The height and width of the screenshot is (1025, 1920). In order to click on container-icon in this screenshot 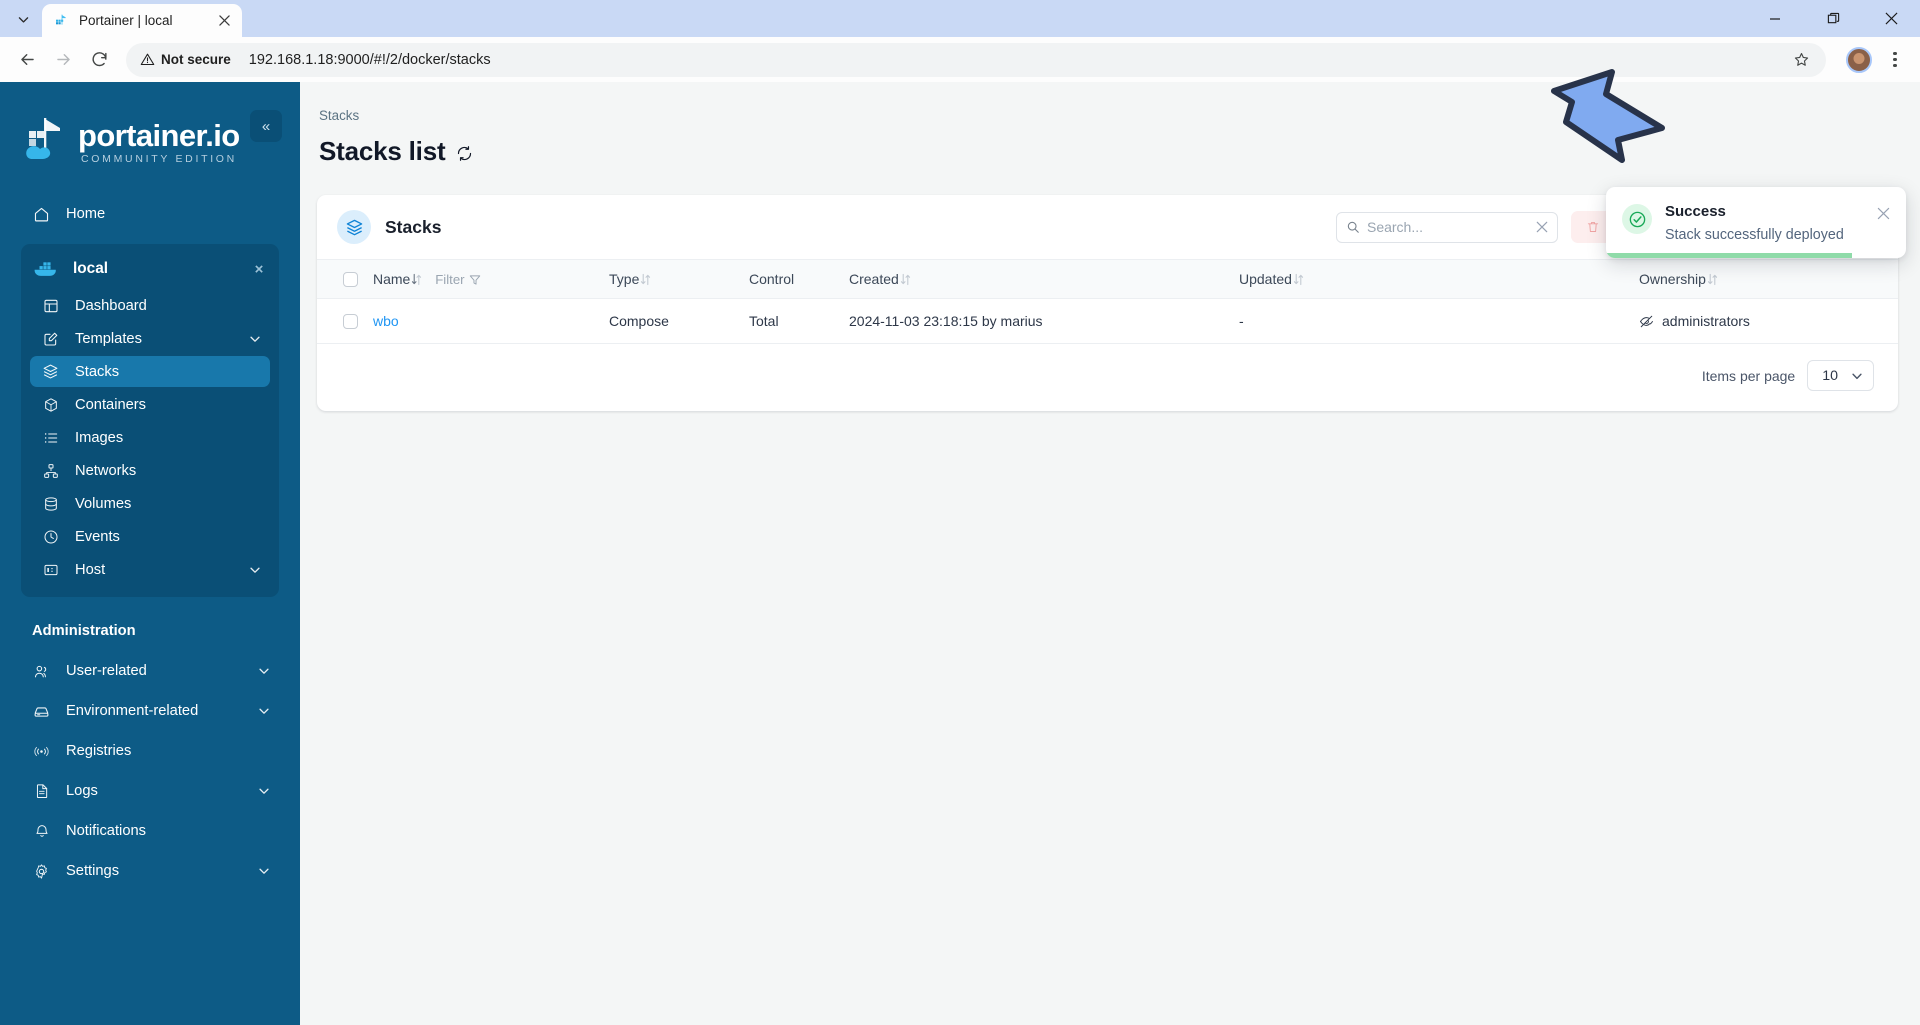, I will do `click(50, 404)`.